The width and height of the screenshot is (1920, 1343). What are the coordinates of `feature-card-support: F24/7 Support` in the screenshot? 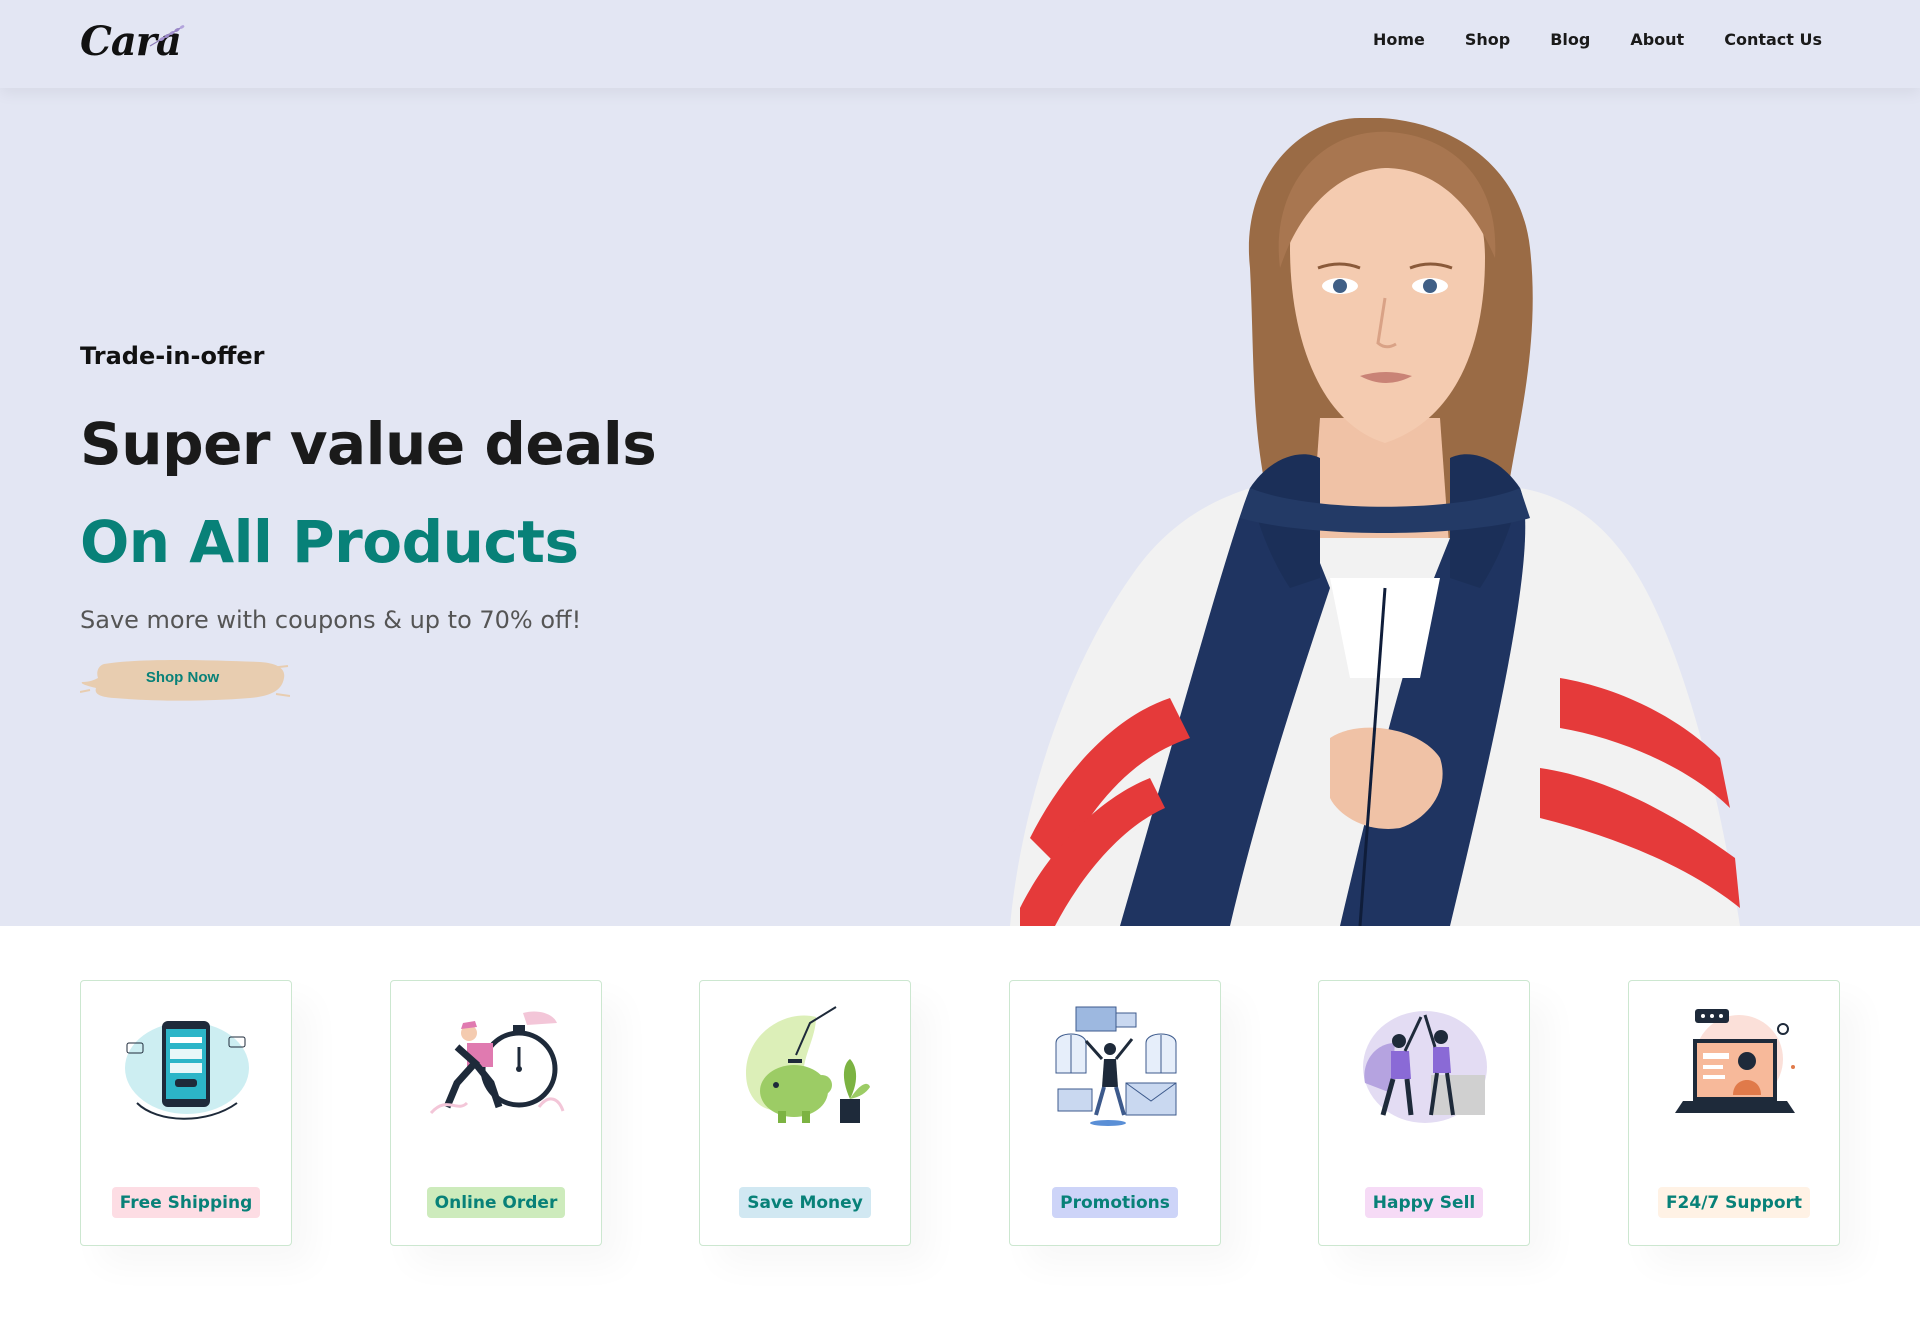 It's located at (1734, 1113).